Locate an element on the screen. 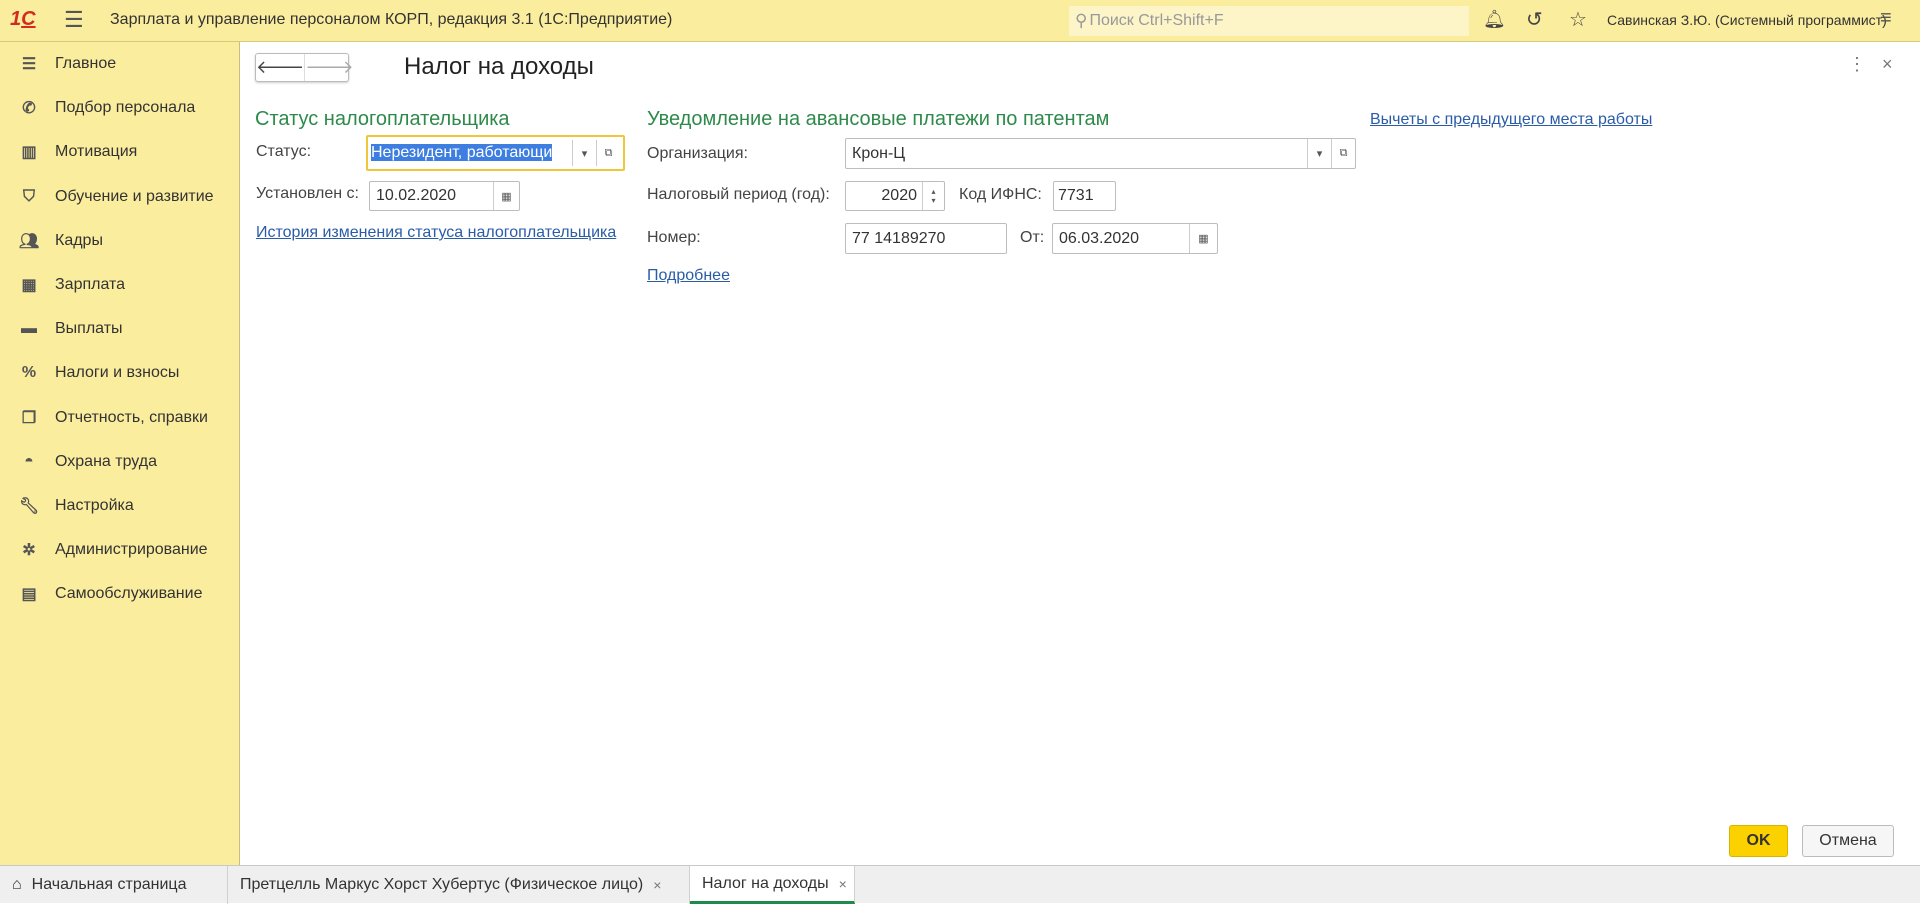  list-icon: ☰ is located at coordinates (29, 64).